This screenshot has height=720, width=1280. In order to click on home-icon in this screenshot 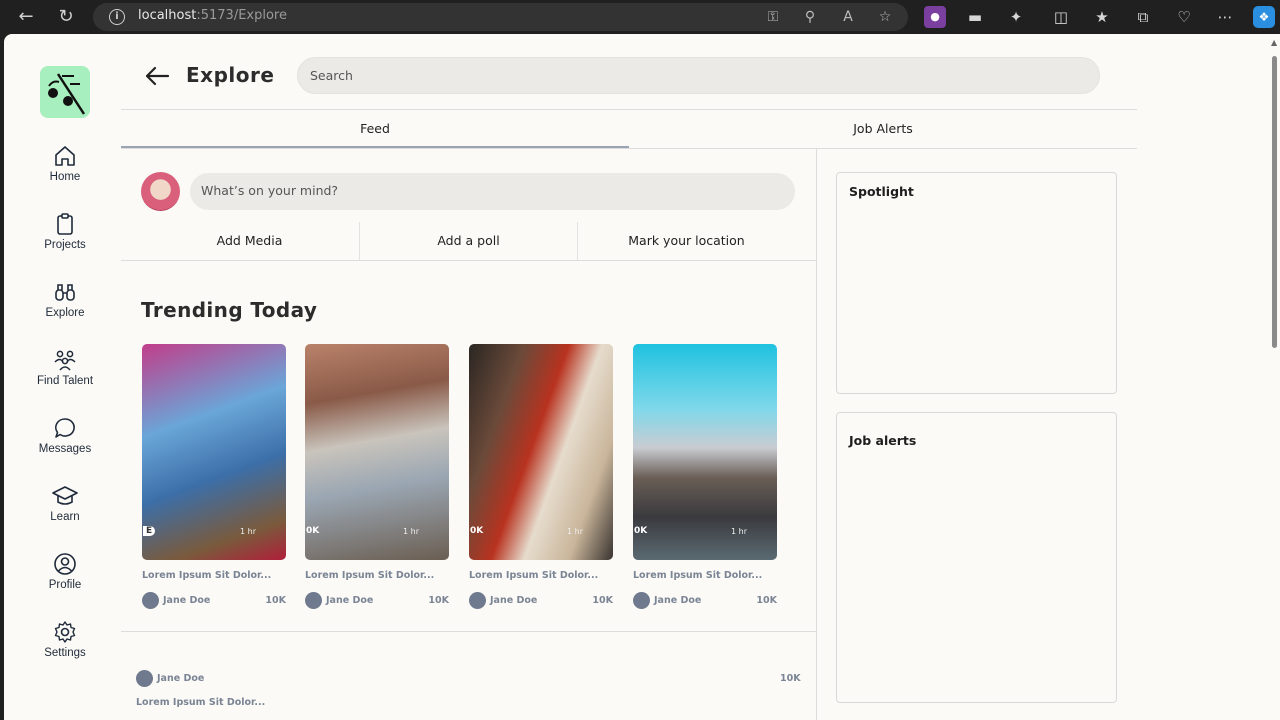, I will do `click(65, 156)`.